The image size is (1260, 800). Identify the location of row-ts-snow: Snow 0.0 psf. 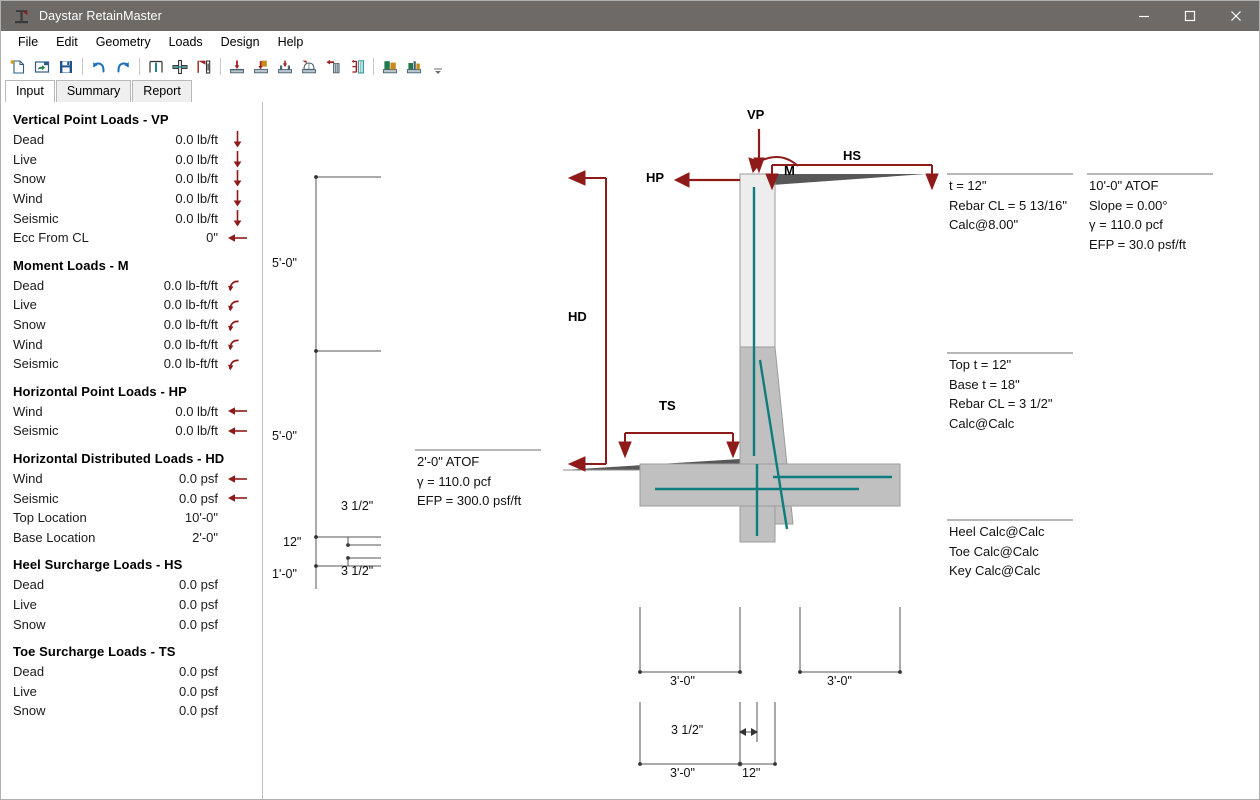
(131, 711).